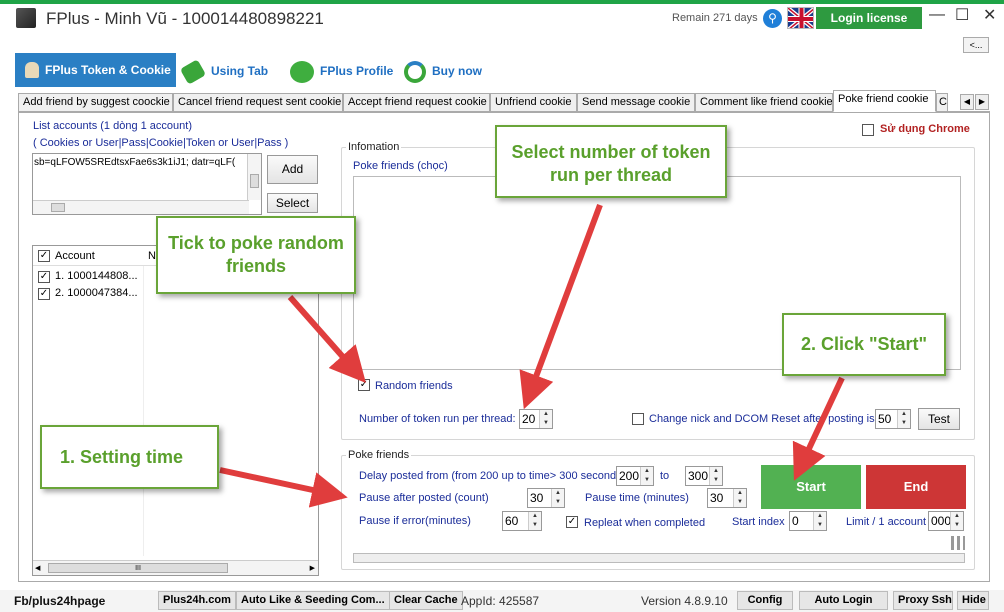  What do you see at coordinates (256, 255) in the screenshot?
I see `callout-tick-random: Tick to poke random friends` at bounding box center [256, 255].